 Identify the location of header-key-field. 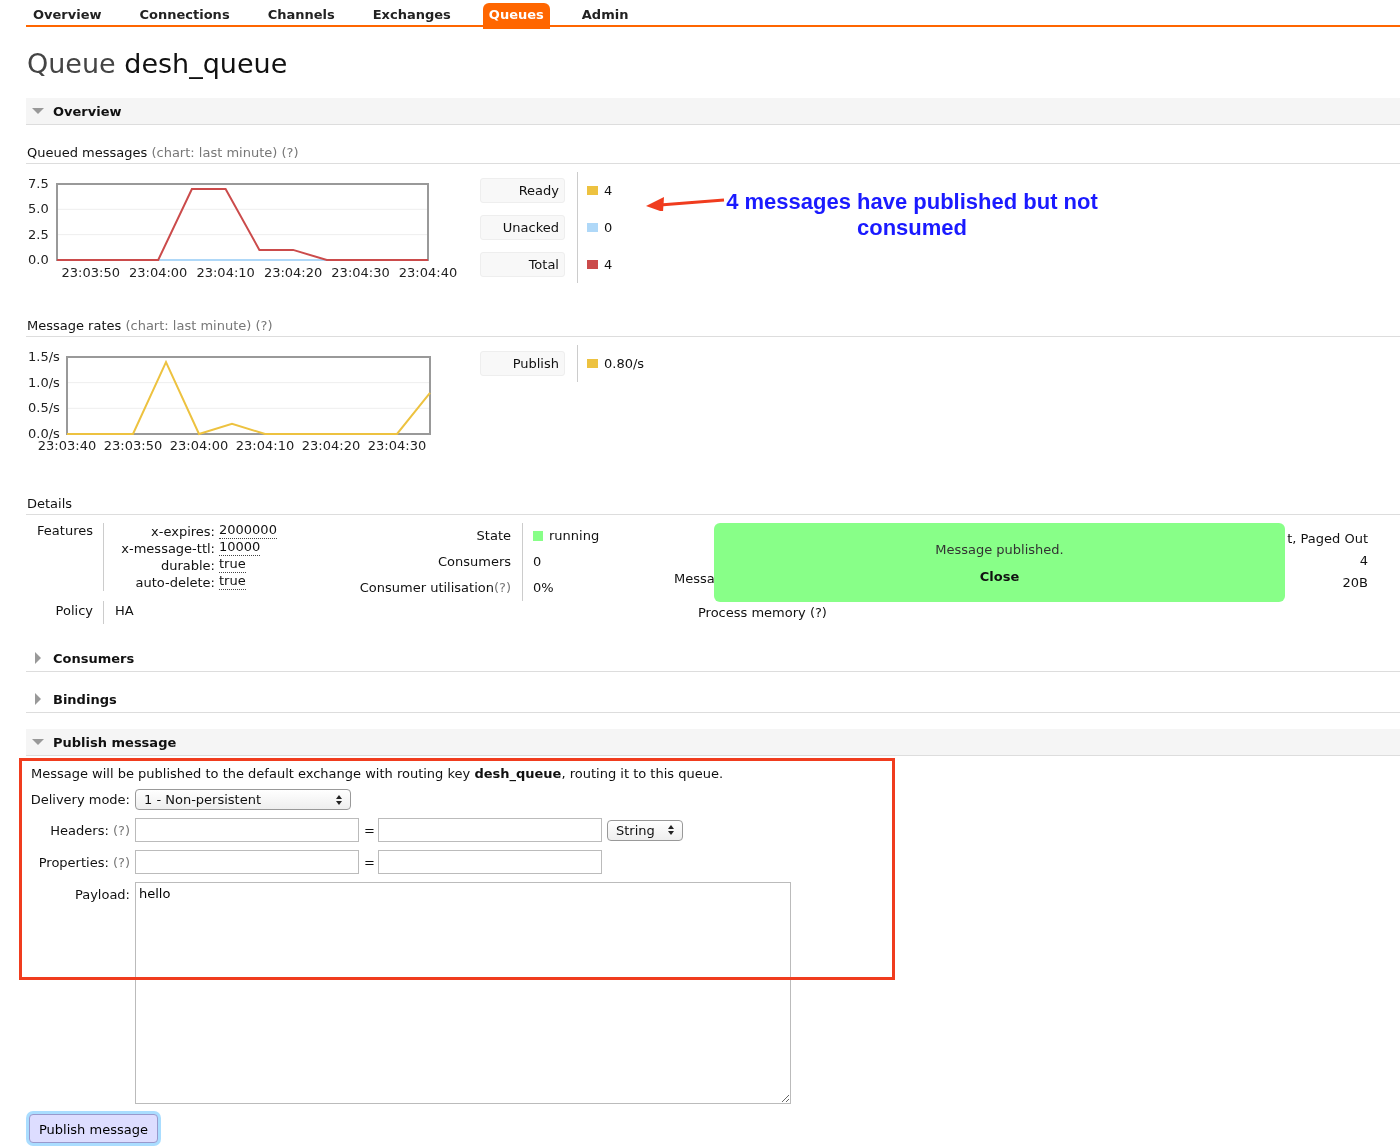
(247, 830).